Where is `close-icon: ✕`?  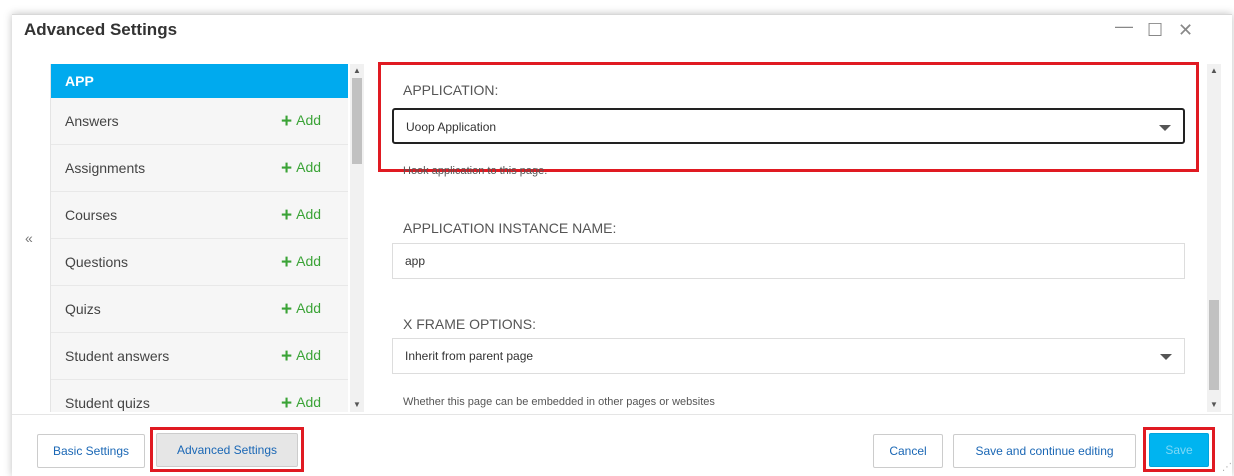
close-icon: ✕ is located at coordinates (1185, 30).